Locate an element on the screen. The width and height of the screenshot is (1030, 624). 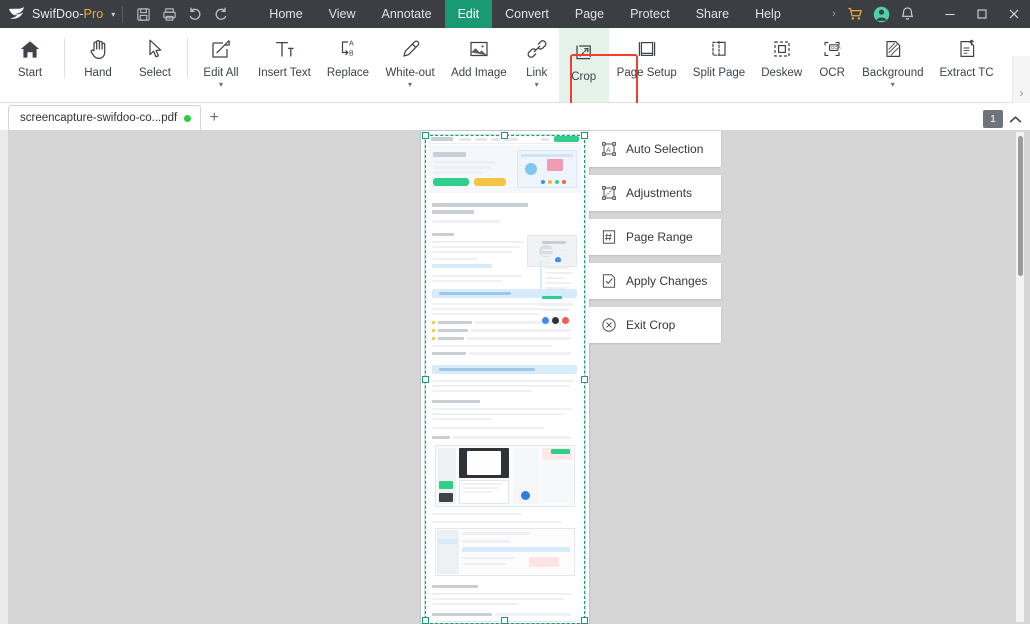
crop-menu-page-range: Page Range is located at coordinates (655, 237).